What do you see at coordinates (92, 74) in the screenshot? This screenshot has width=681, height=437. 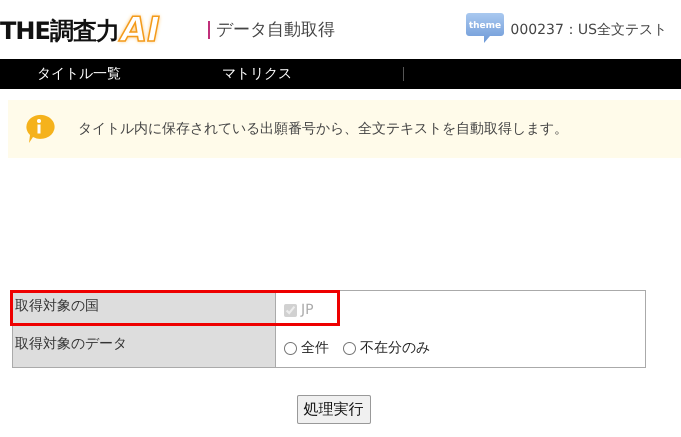 I see `nav-link: タイトル一覧` at bounding box center [92, 74].